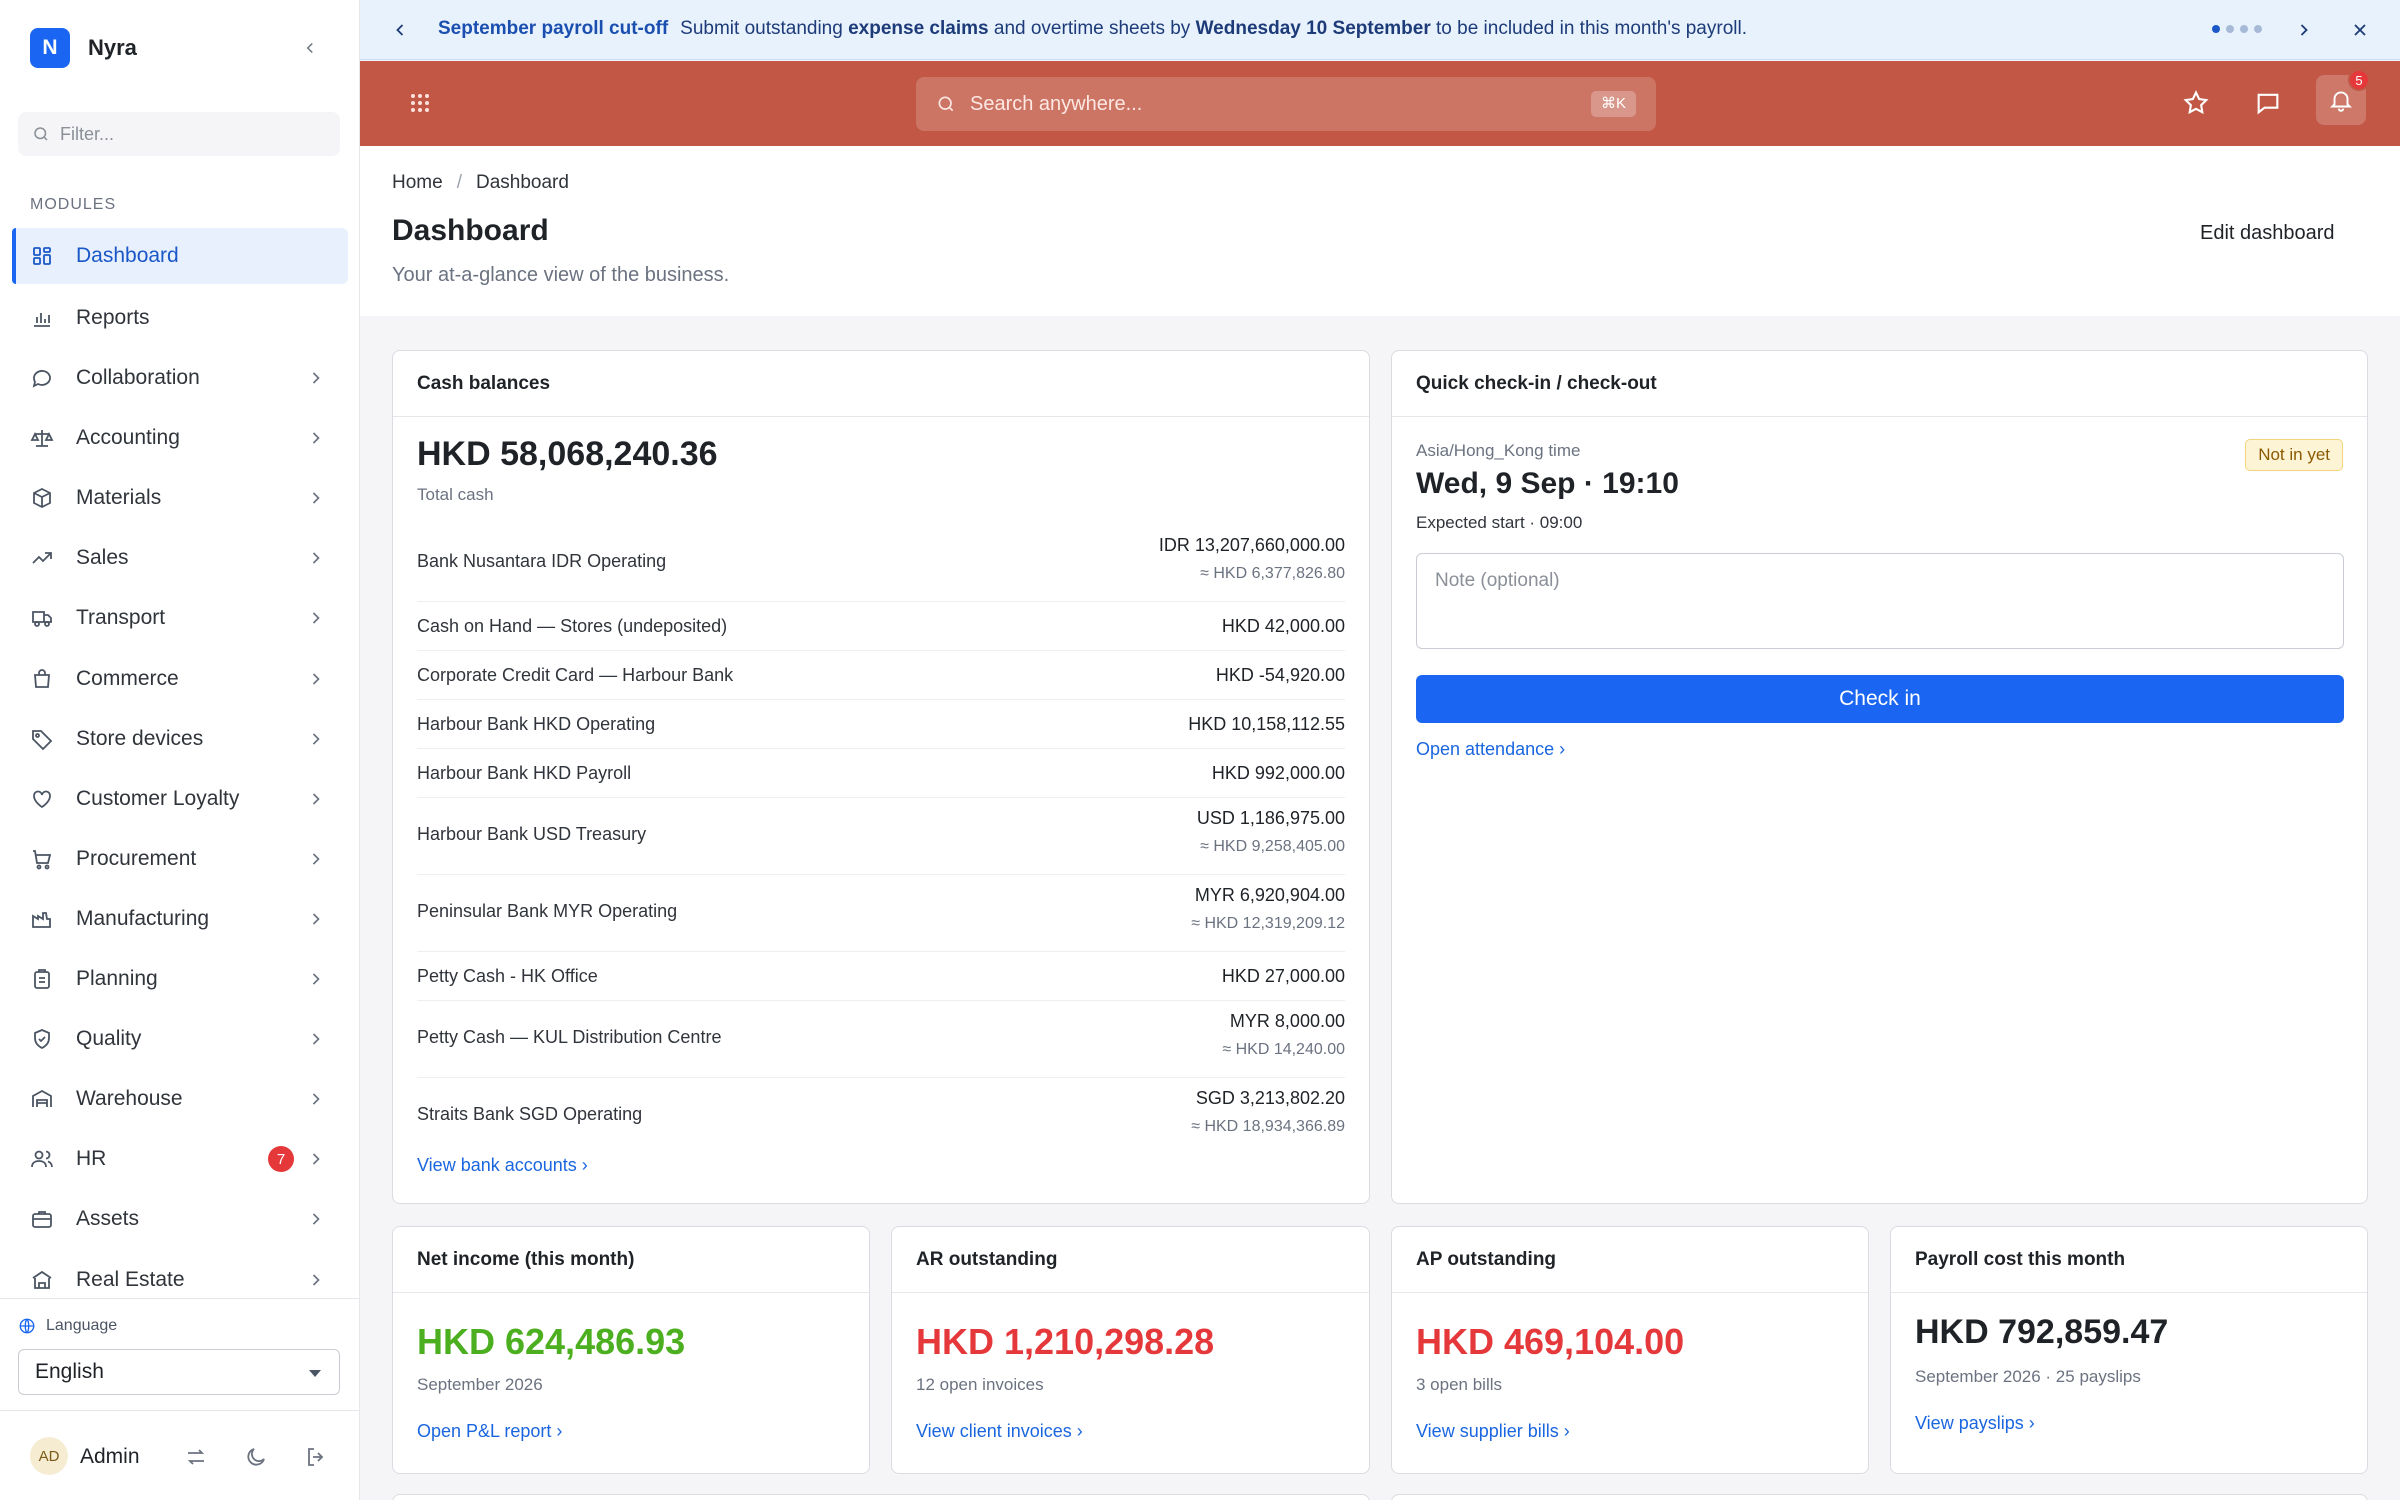  I want to click on close-icon, so click(2360, 30).